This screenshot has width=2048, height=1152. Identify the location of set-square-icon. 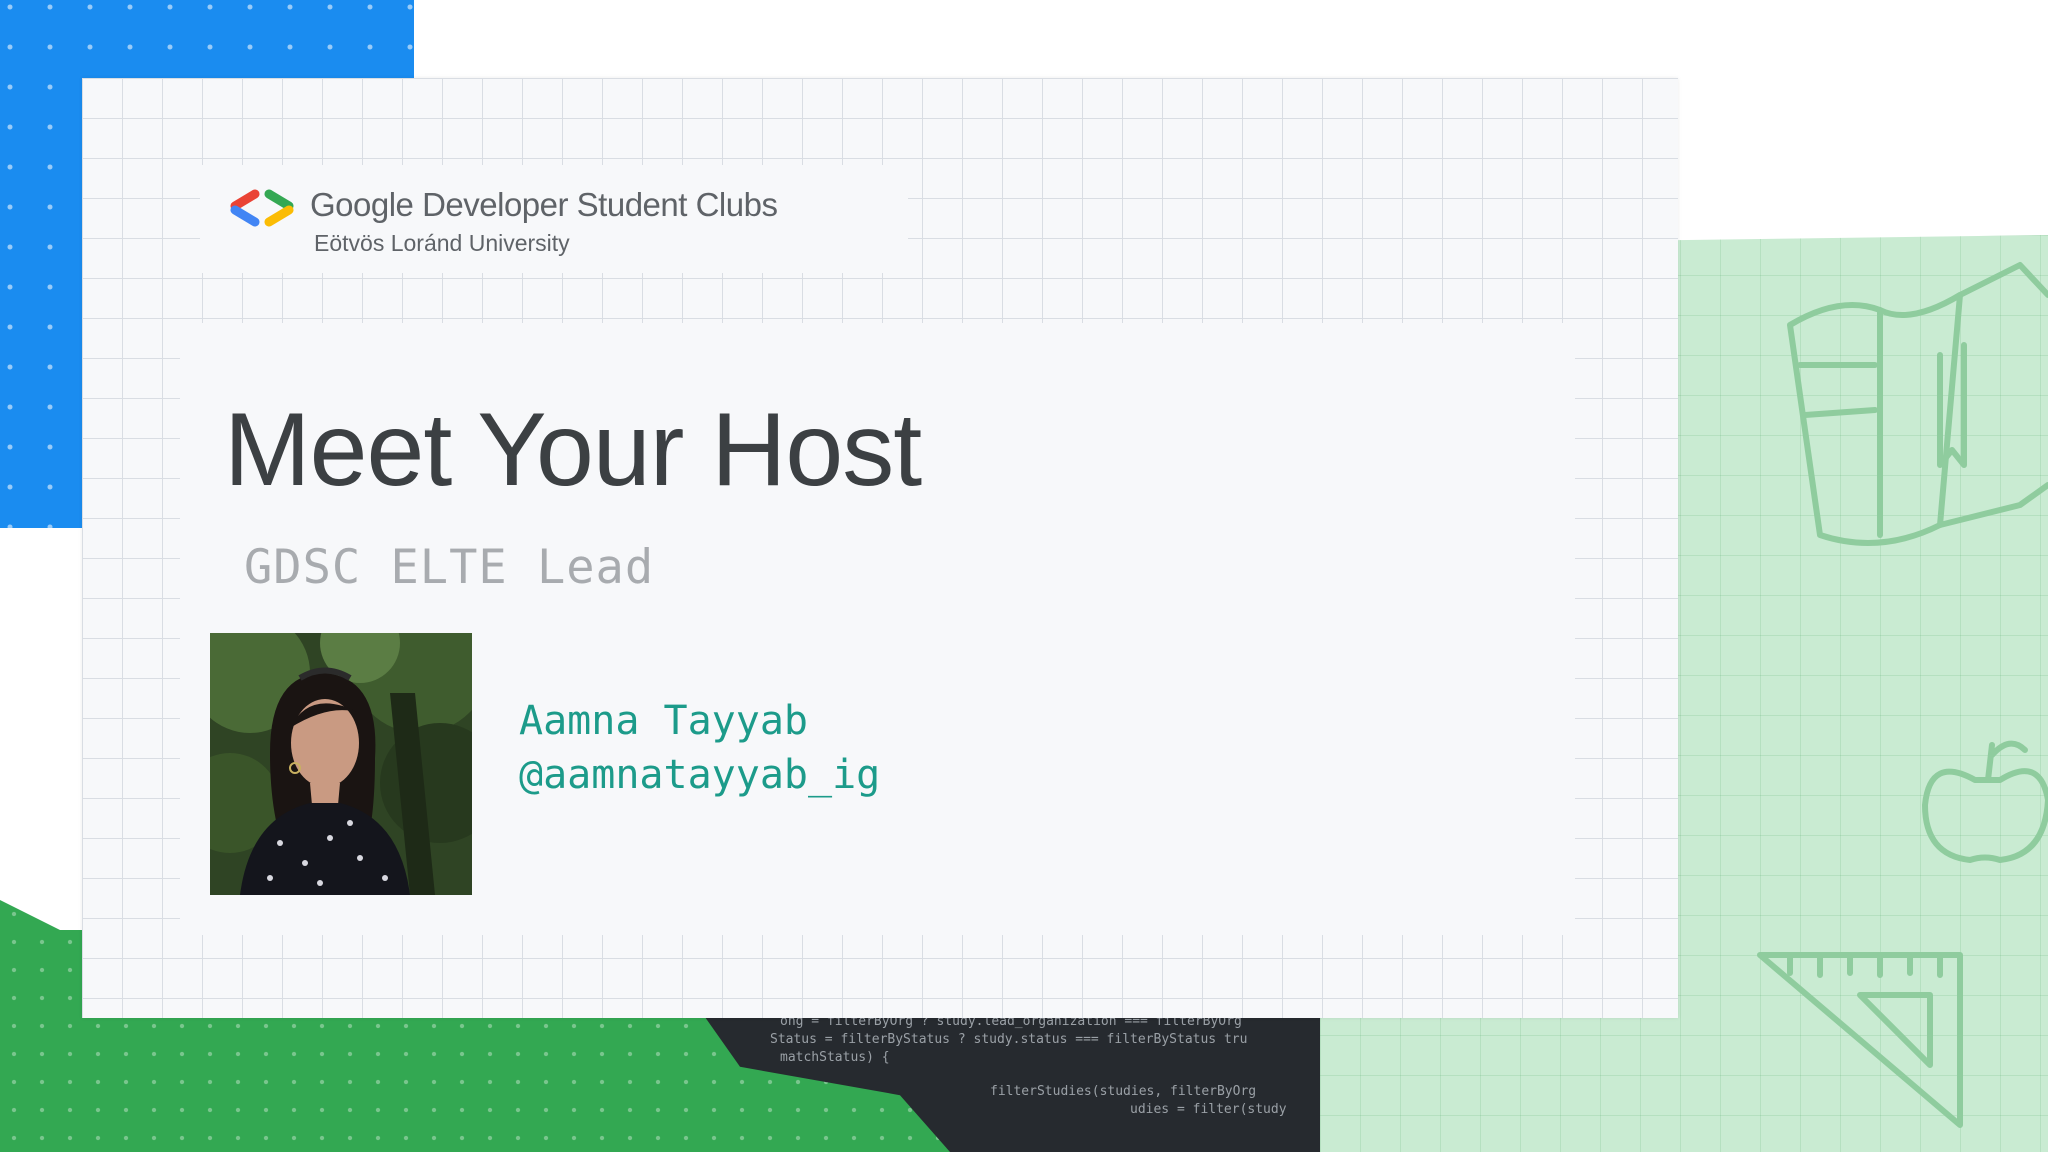
(1860, 1040).